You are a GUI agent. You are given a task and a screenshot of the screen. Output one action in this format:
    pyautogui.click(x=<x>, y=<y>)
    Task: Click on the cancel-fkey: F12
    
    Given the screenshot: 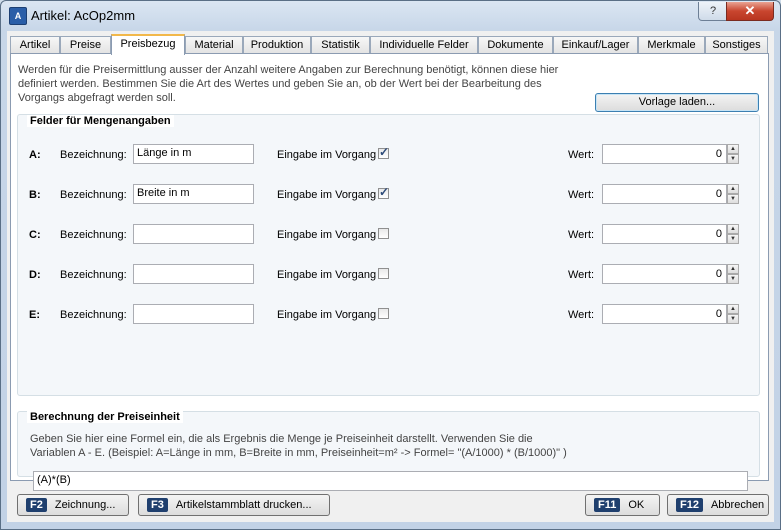 What is the action you would take?
    pyautogui.click(x=689, y=505)
    